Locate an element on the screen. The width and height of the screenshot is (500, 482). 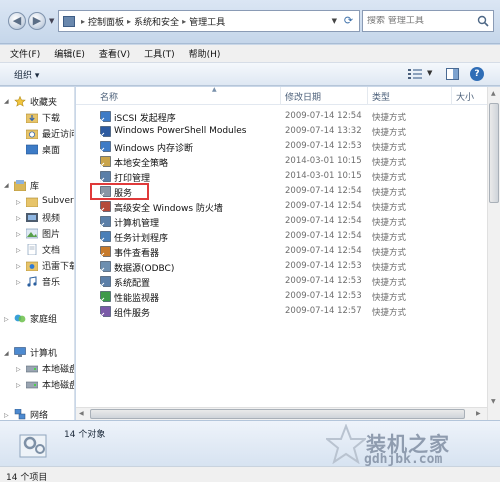
breadcrumb-control-panel: 控制面板 is located at coordinates (106, 21).